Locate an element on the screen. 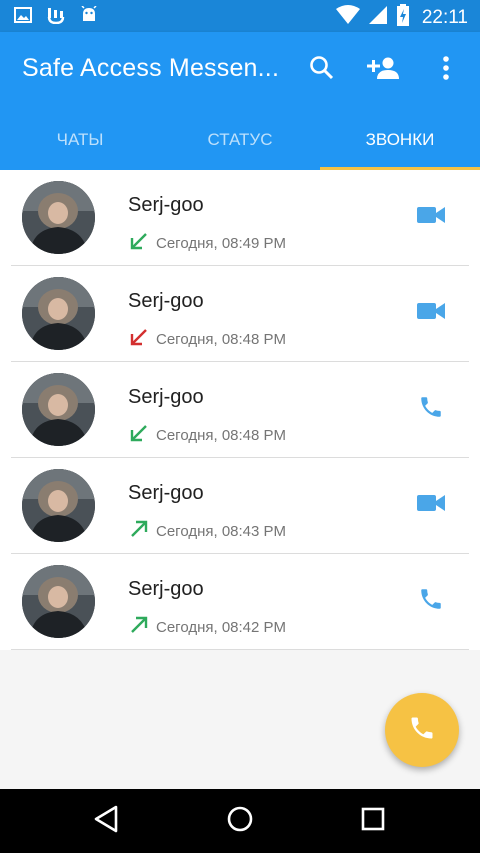 The image size is (480, 853). back-icon is located at coordinates (106, 821).